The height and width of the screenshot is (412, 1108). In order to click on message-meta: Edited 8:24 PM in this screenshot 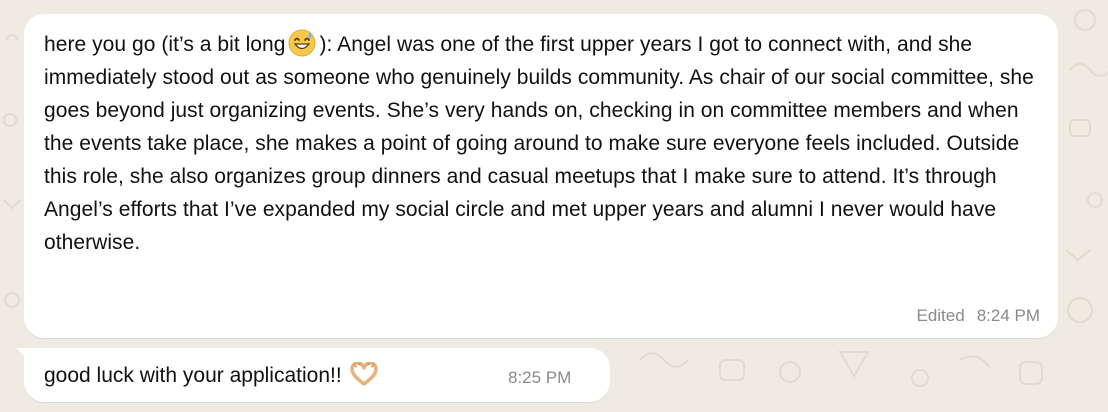, I will do `click(978, 316)`.